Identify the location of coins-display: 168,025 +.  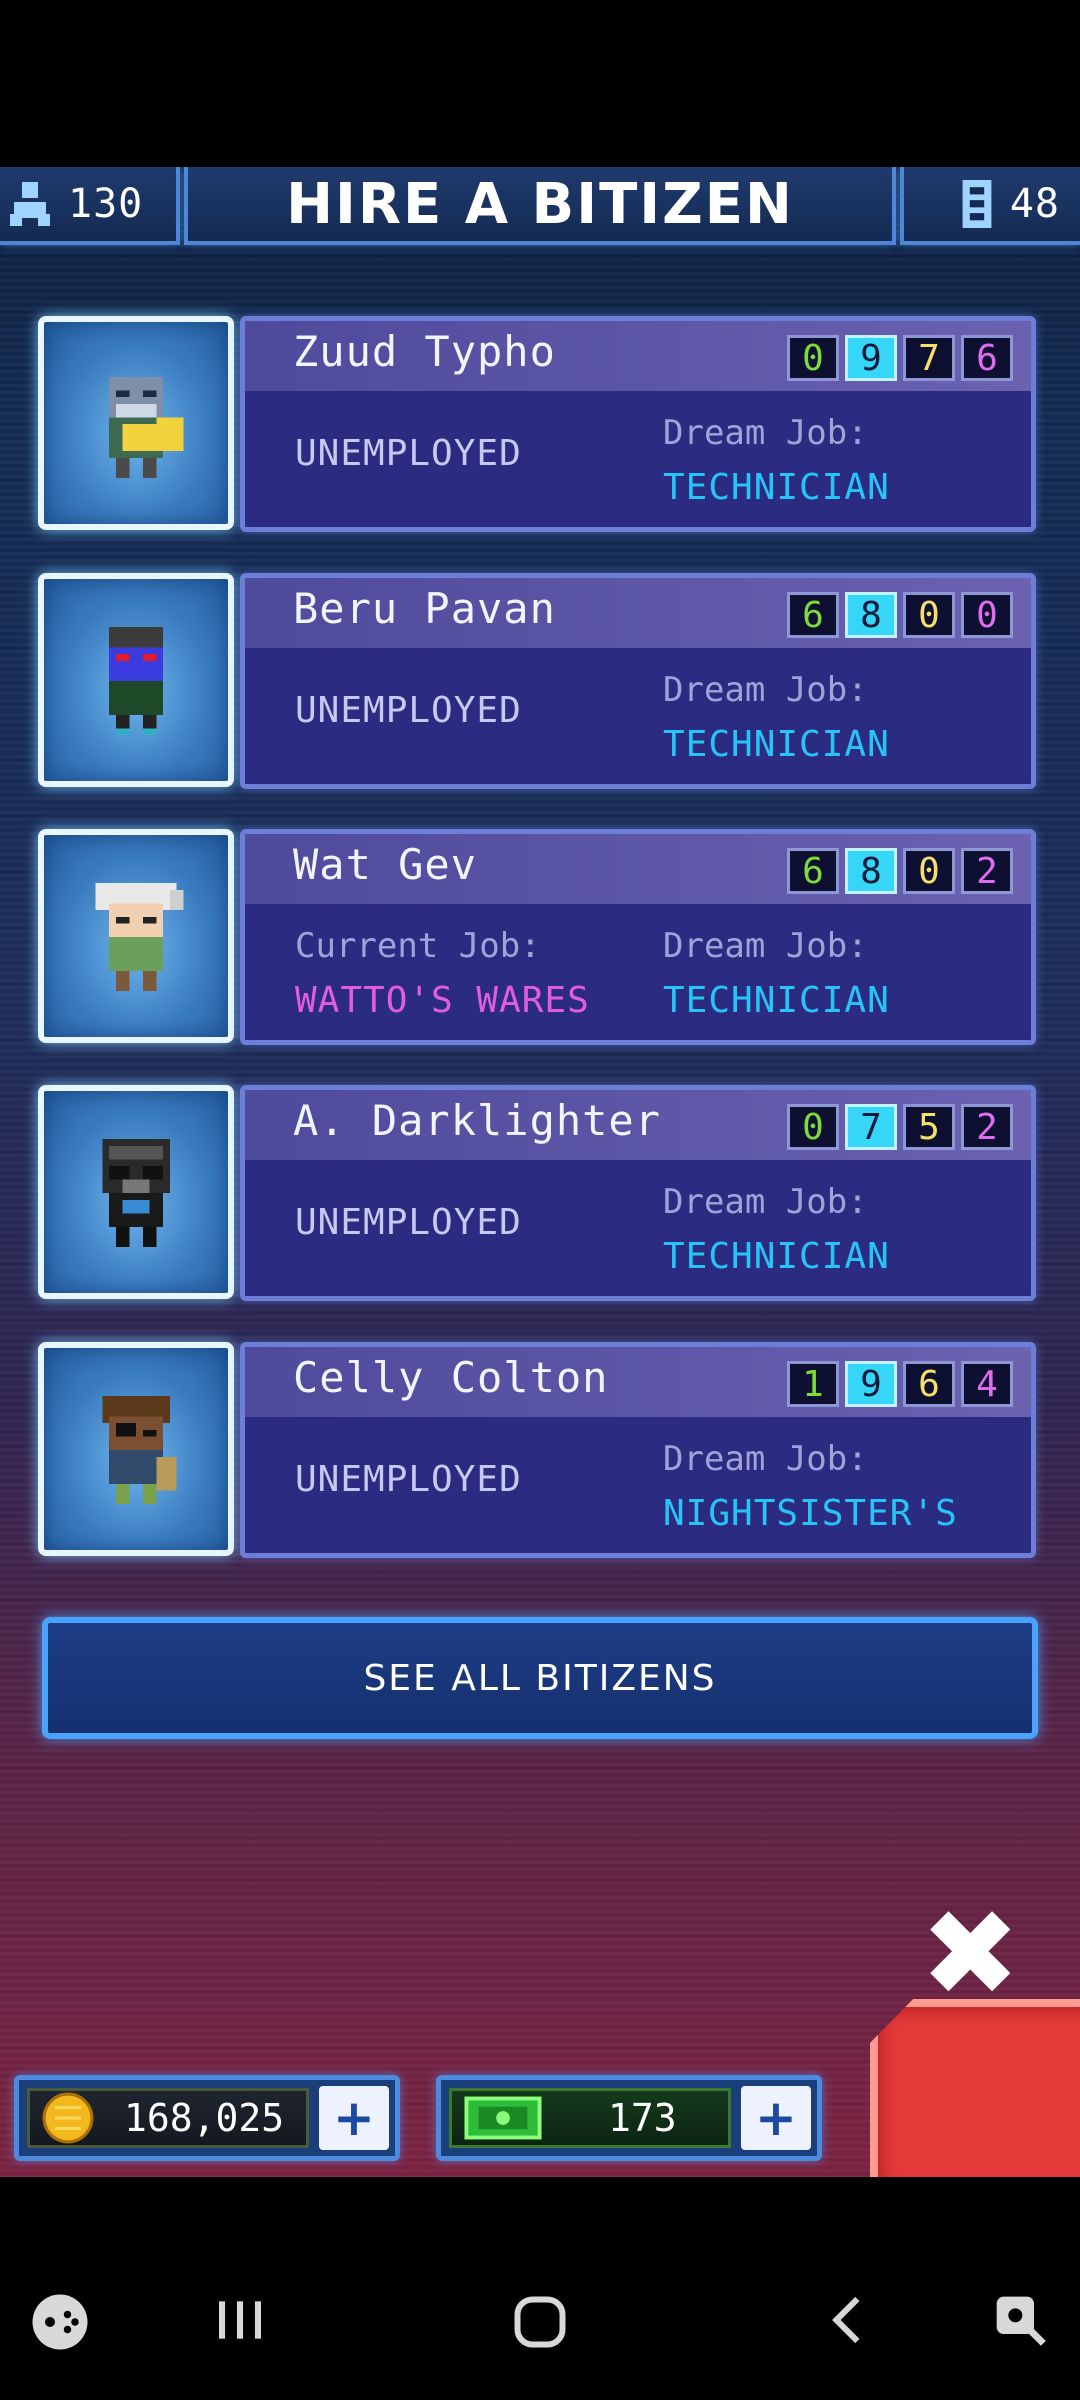
(207, 2118).